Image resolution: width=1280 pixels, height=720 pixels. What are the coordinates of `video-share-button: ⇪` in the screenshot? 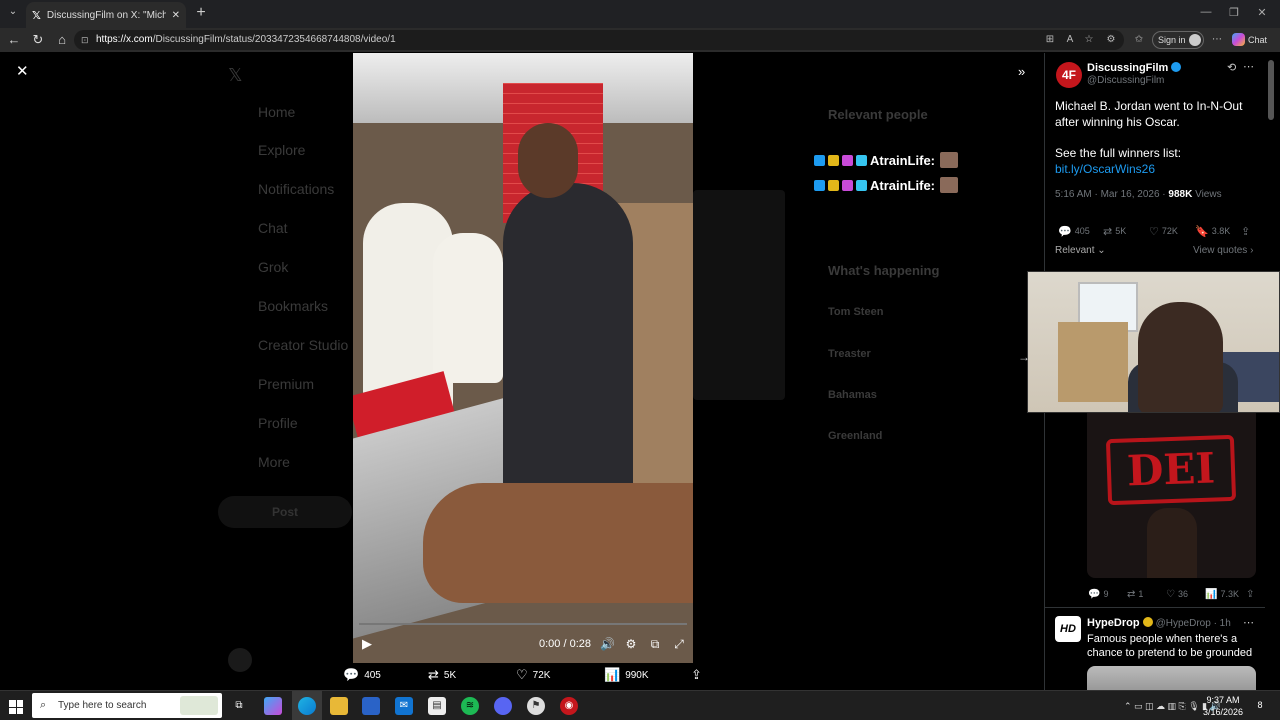 It's located at (696, 674).